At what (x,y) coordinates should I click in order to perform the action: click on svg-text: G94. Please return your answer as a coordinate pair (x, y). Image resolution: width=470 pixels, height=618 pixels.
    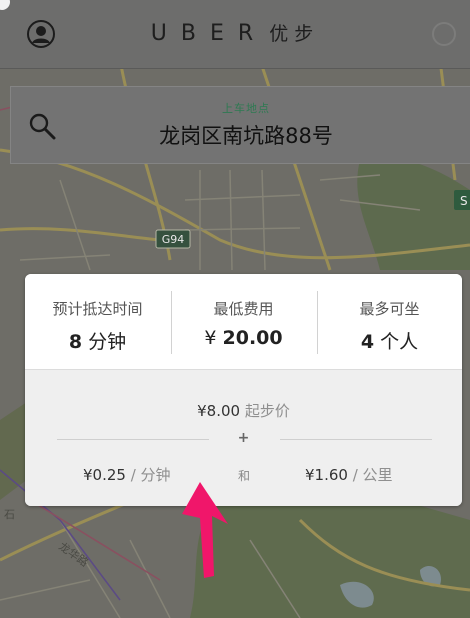
    Looking at the image, I should click on (173, 239).